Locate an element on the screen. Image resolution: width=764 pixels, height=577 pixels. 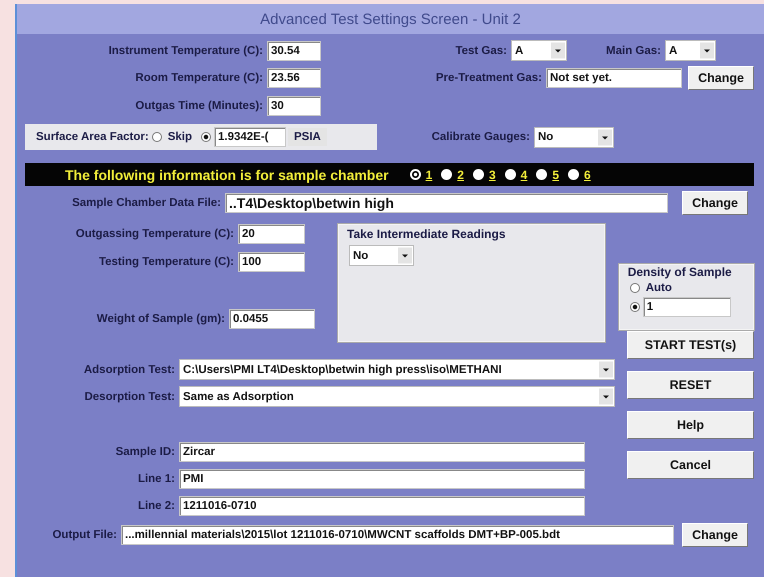
dropdown: C:\Users\PMI LT4\Desktop\betwin high press\iso\METHANI is located at coordinates (397, 369).